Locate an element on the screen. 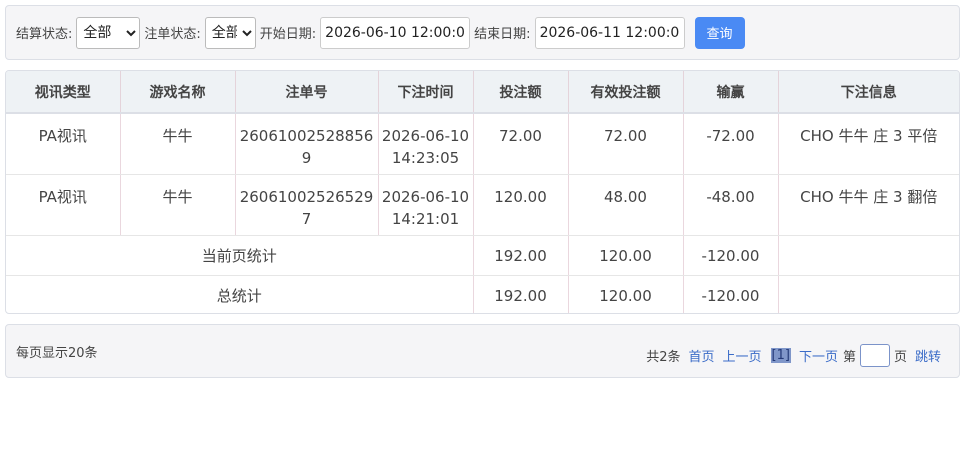 Image resolution: width=971 pixels, height=459 pixels. pagination-bar: 每页显示20条 共2条 首页 上一页 [1] 下一页 第 页 跳转 is located at coordinates (482, 351).